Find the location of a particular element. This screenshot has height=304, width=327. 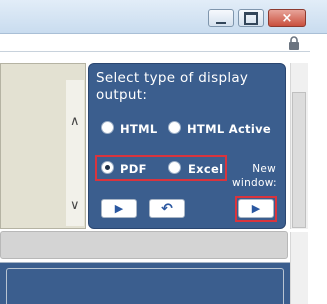

panel-title: Select type of display output: is located at coordinates (172, 86).